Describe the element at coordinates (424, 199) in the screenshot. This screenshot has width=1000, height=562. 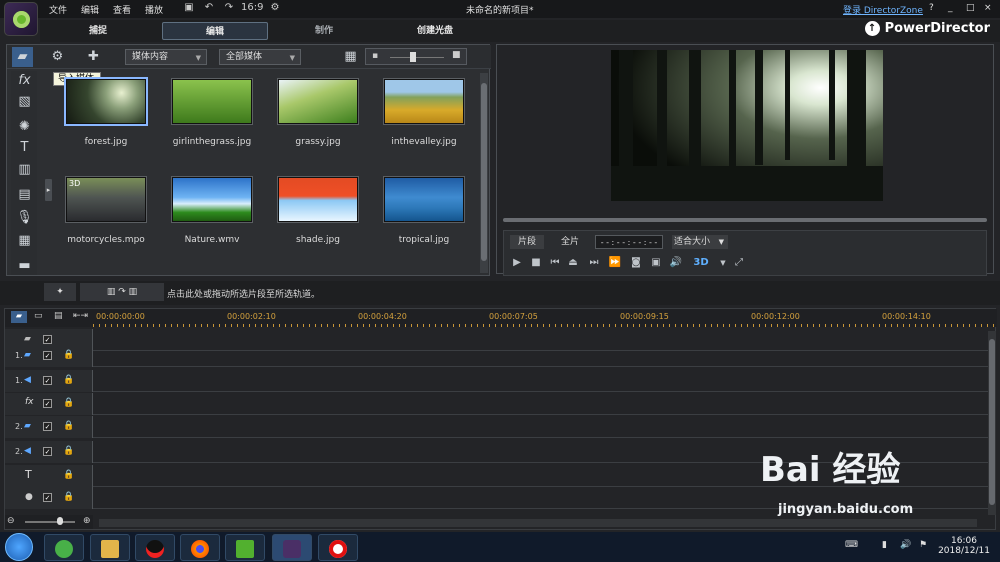
I see `thumb-tropical` at that location.